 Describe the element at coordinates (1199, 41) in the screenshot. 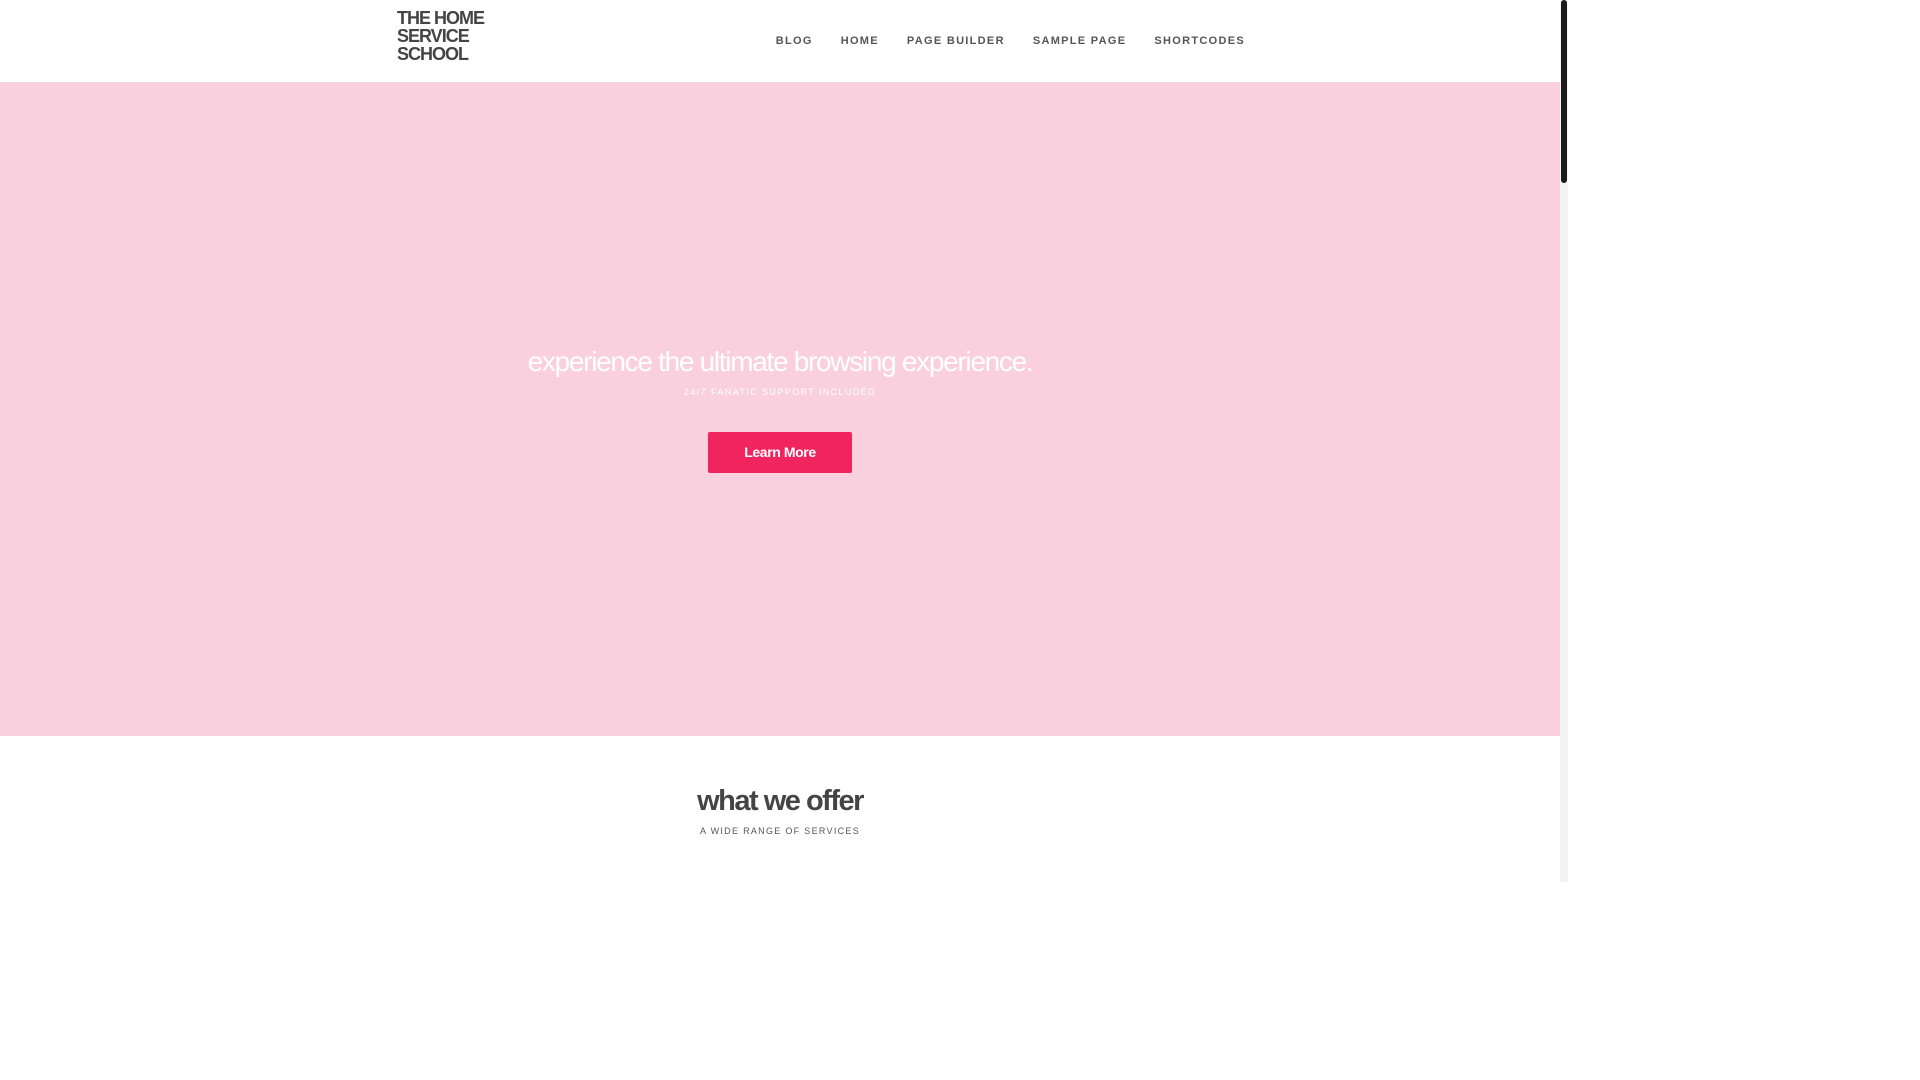

I see `nav-item-shortcodes: SHORTCODES` at that location.